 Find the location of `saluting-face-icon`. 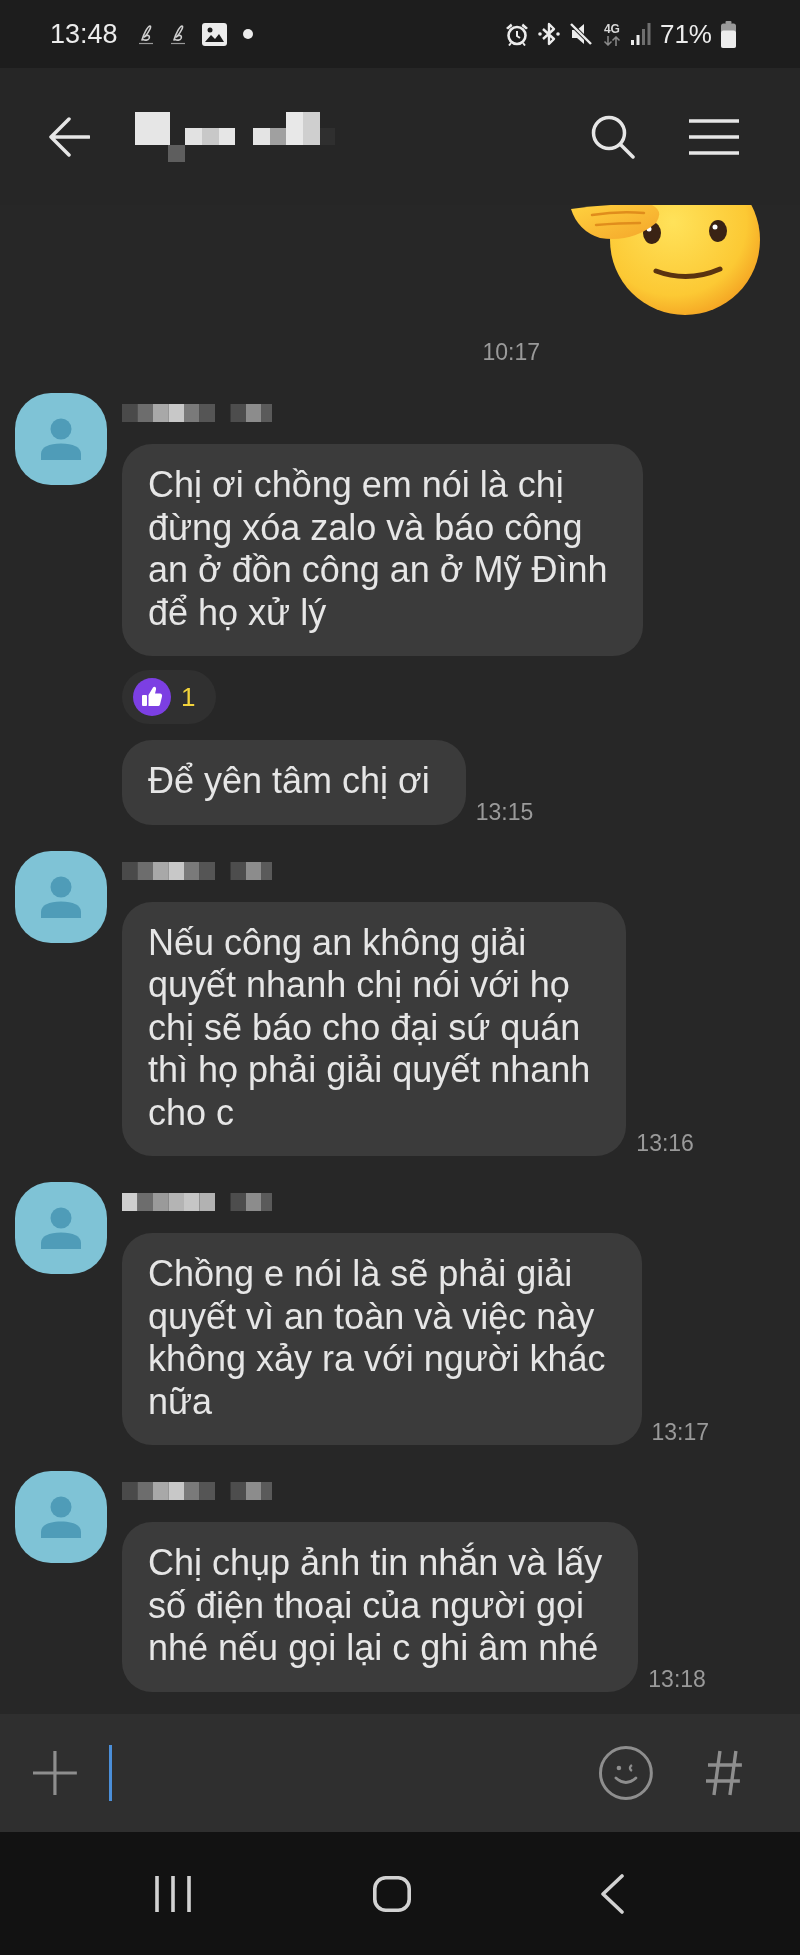

saluting-face-icon is located at coordinates (665, 260).